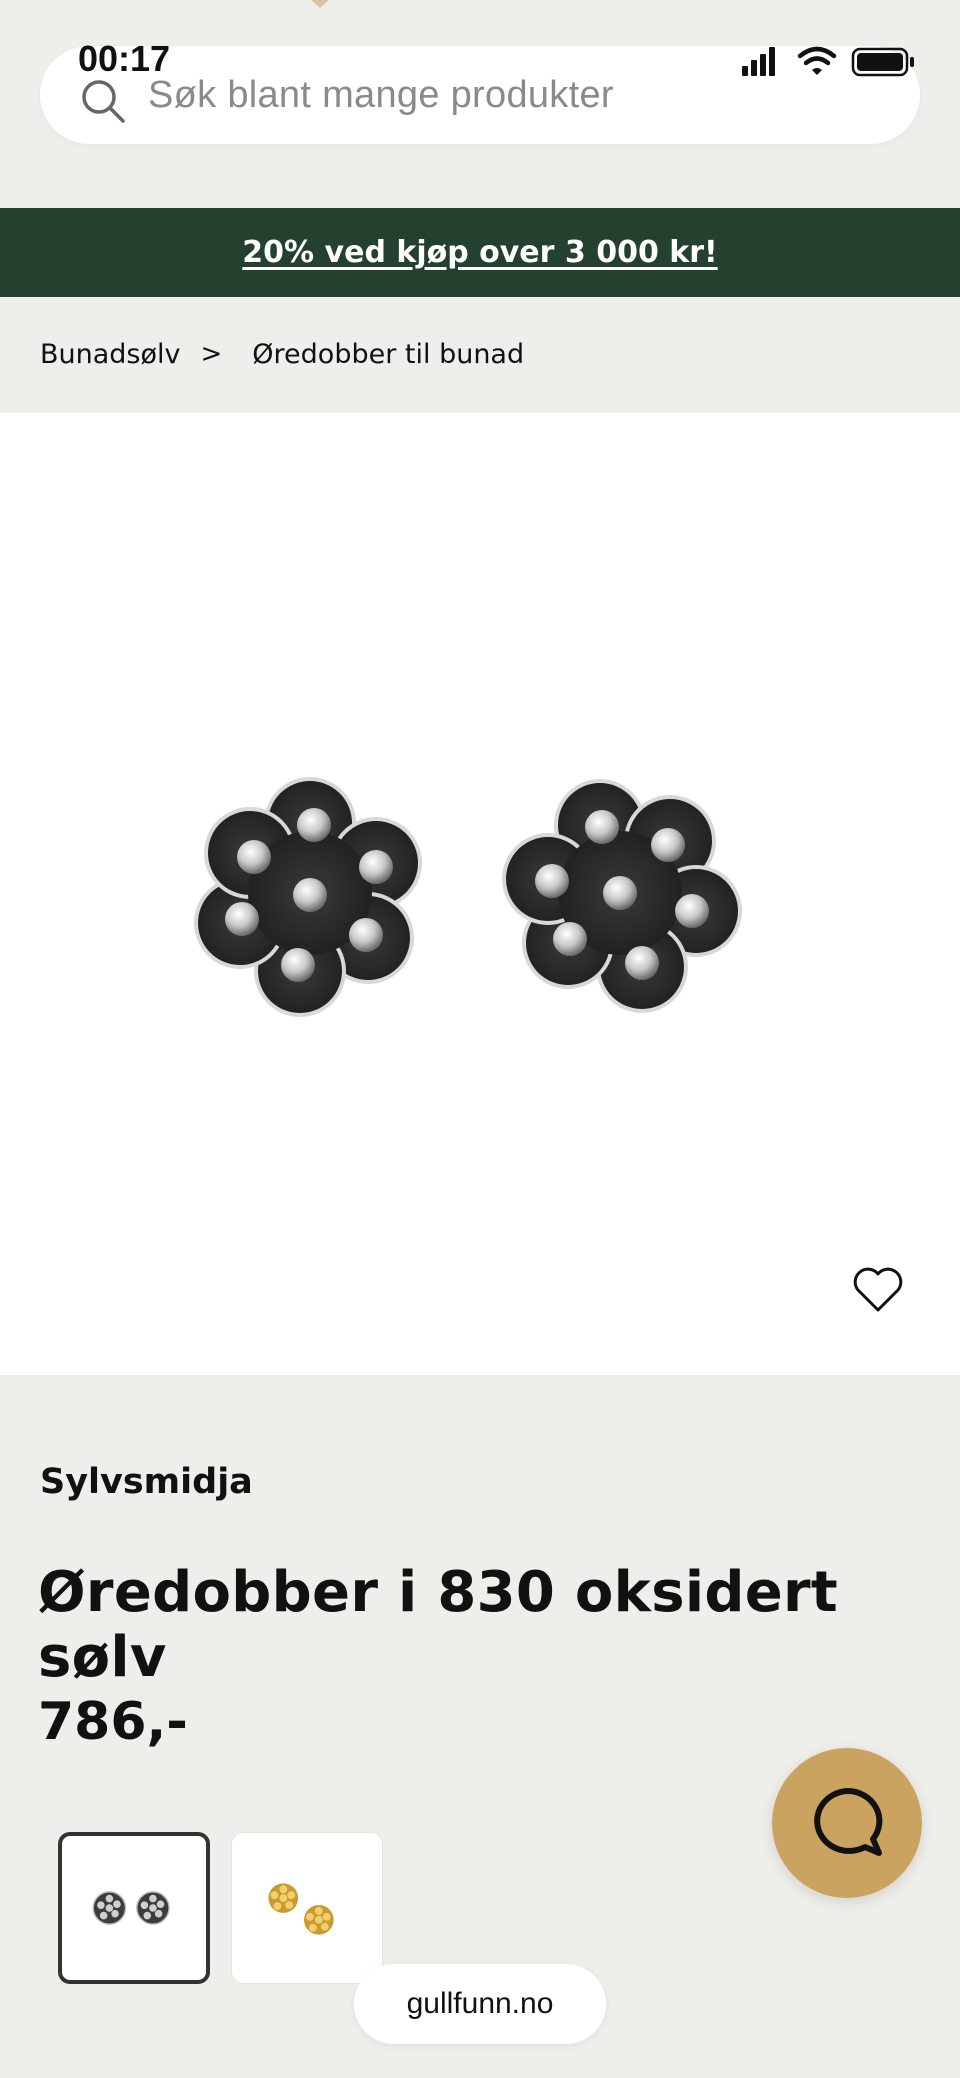  What do you see at coordinates (146, 1482) in the screenshot?
I see `product-brand: Sylvsmidja` at bounding box center [146, 1482].